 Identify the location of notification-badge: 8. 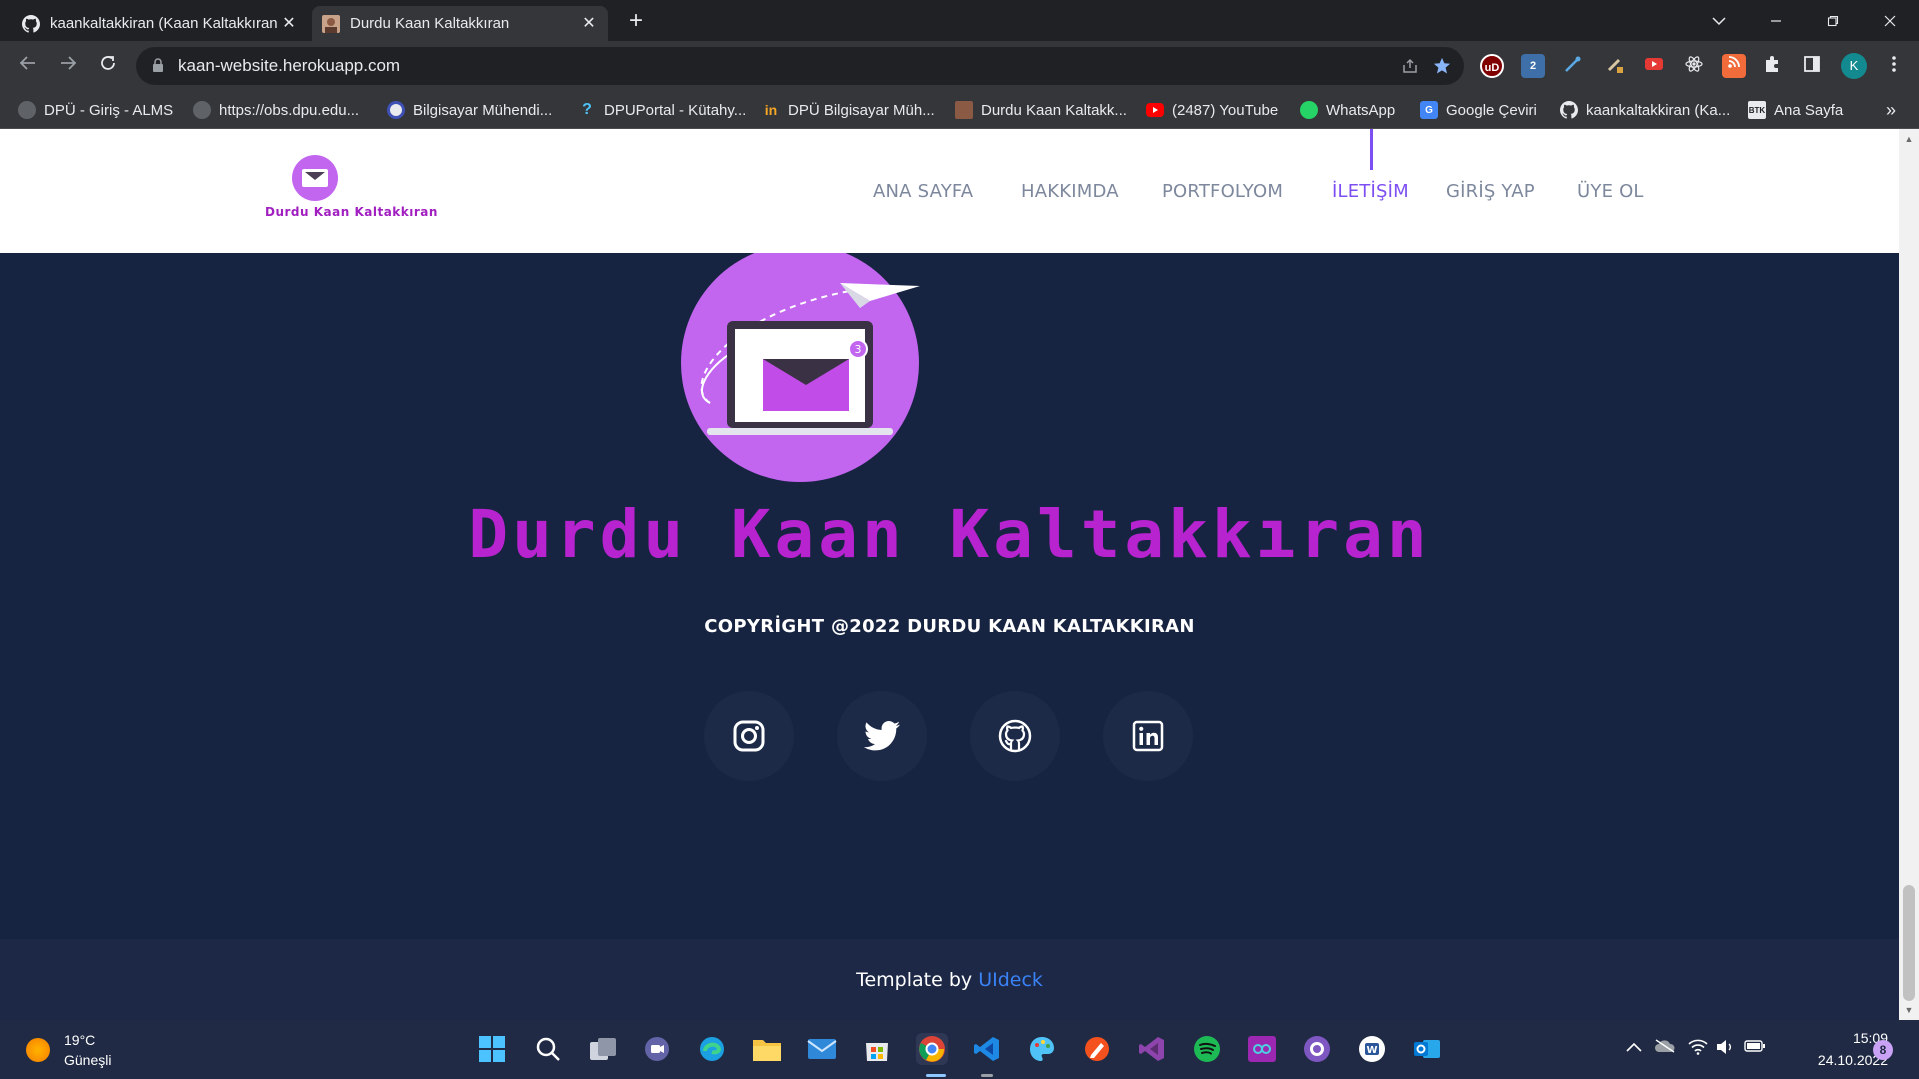
(1883, 1050).